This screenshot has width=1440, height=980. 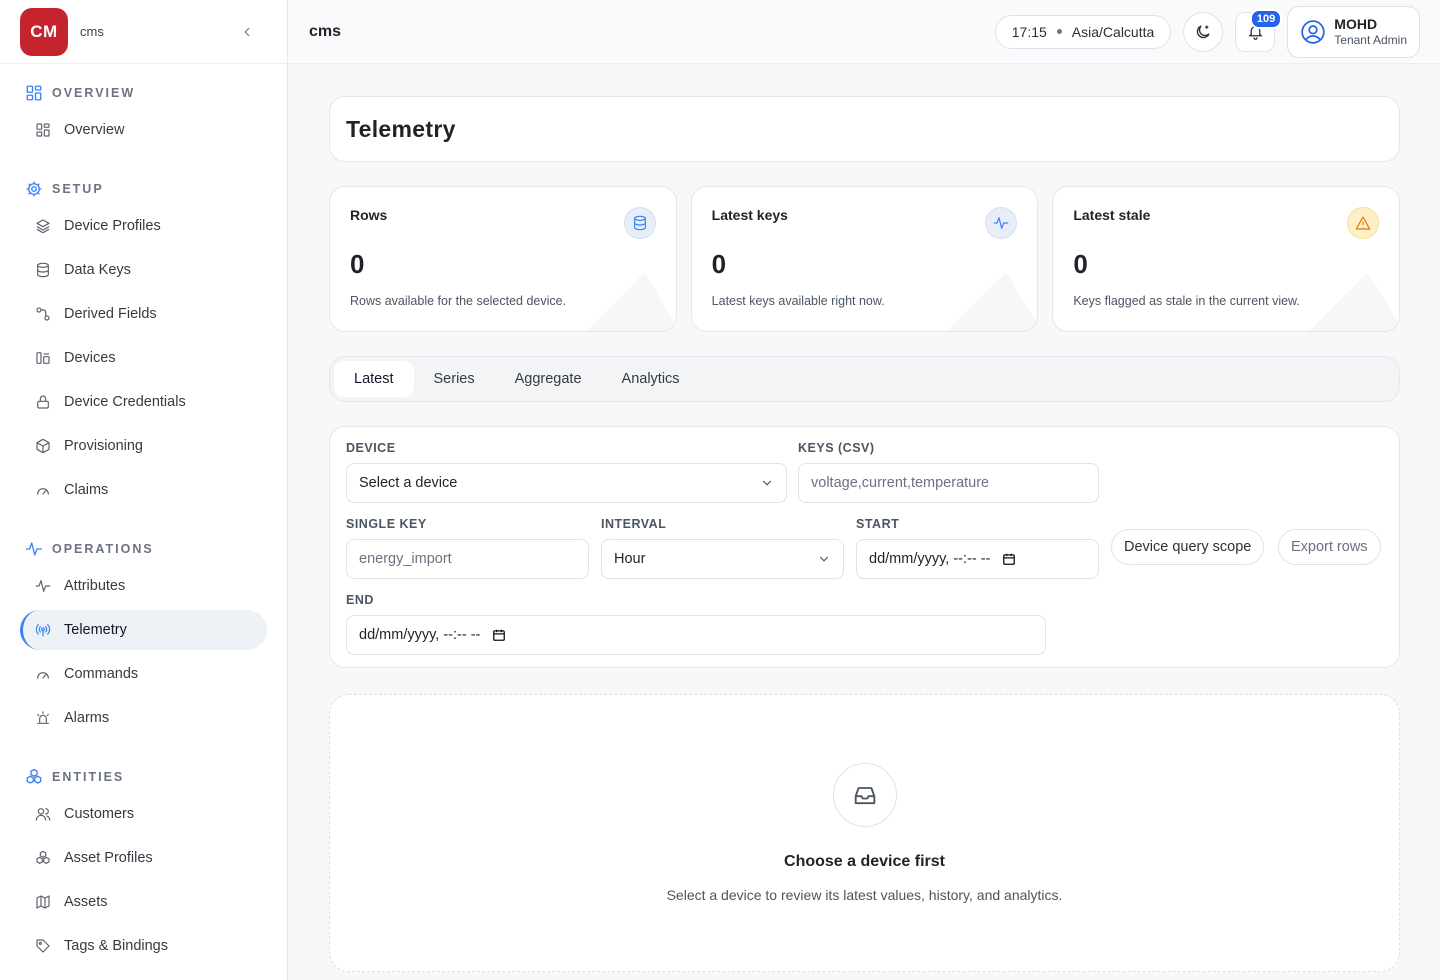 I want to click on stat-label: Latest keys, so click(x=749, y=215).